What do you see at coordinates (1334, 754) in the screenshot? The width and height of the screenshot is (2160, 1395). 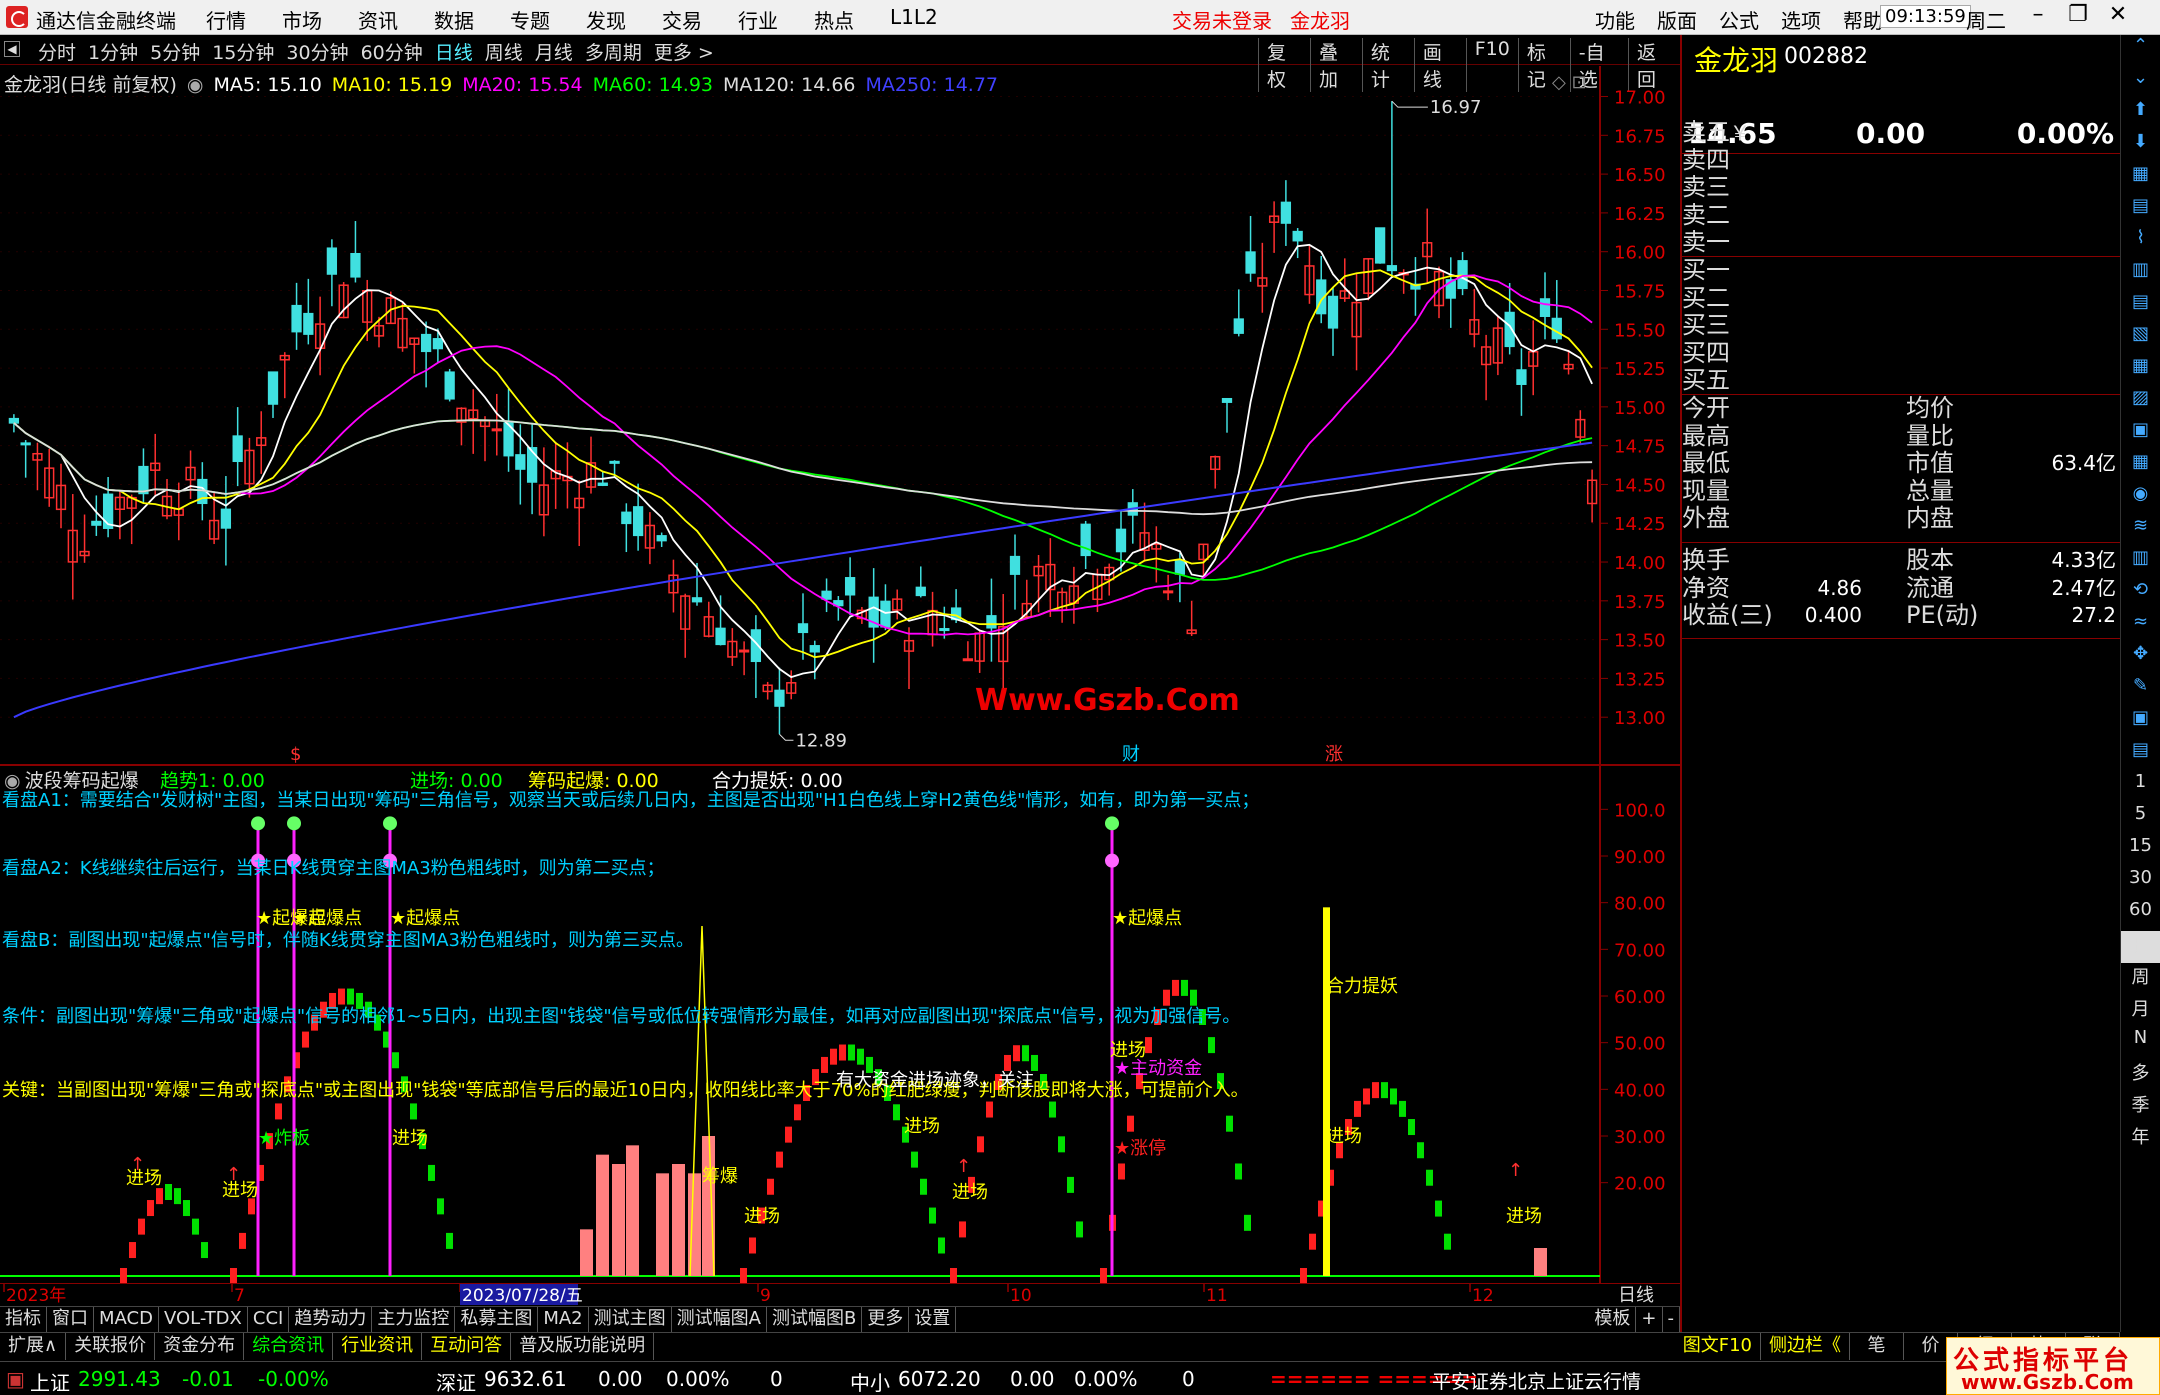 I see `event-marker: 涨` at bounding box center [1334, 754].